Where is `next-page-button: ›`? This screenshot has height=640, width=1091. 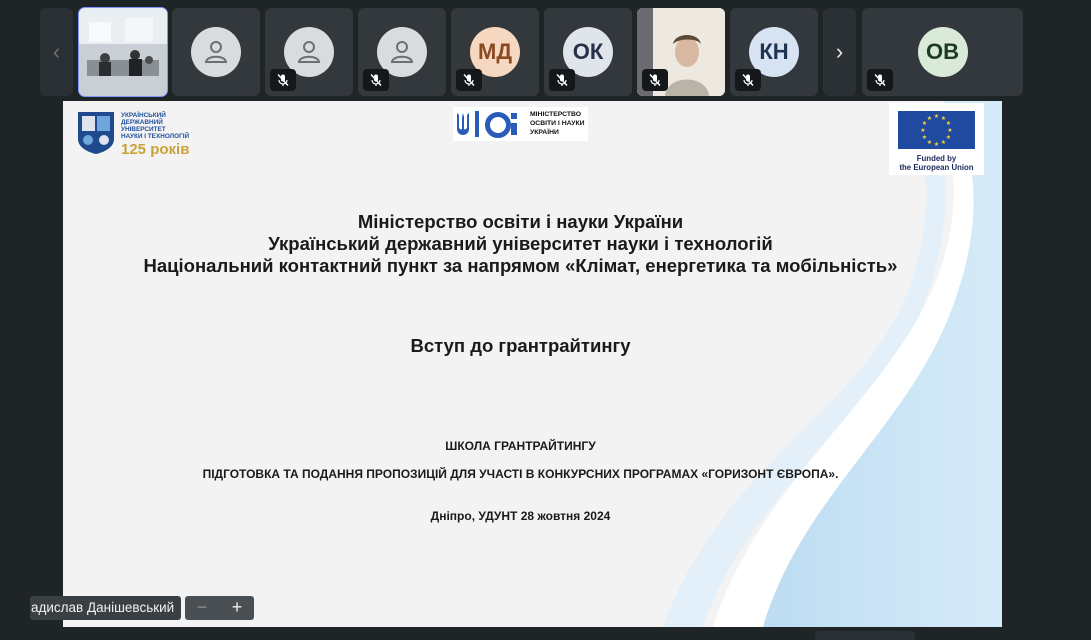
next-page-button: › is located at coordinates (839, 52).